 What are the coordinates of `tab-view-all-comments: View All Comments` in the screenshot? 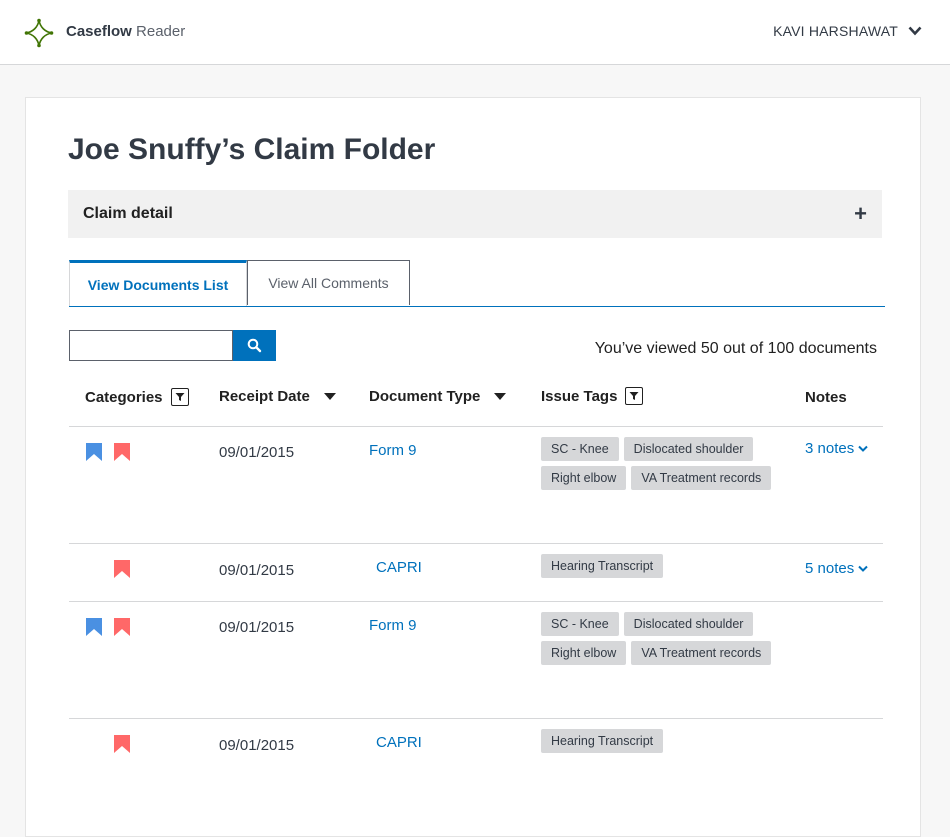 It's located at (328, 282).